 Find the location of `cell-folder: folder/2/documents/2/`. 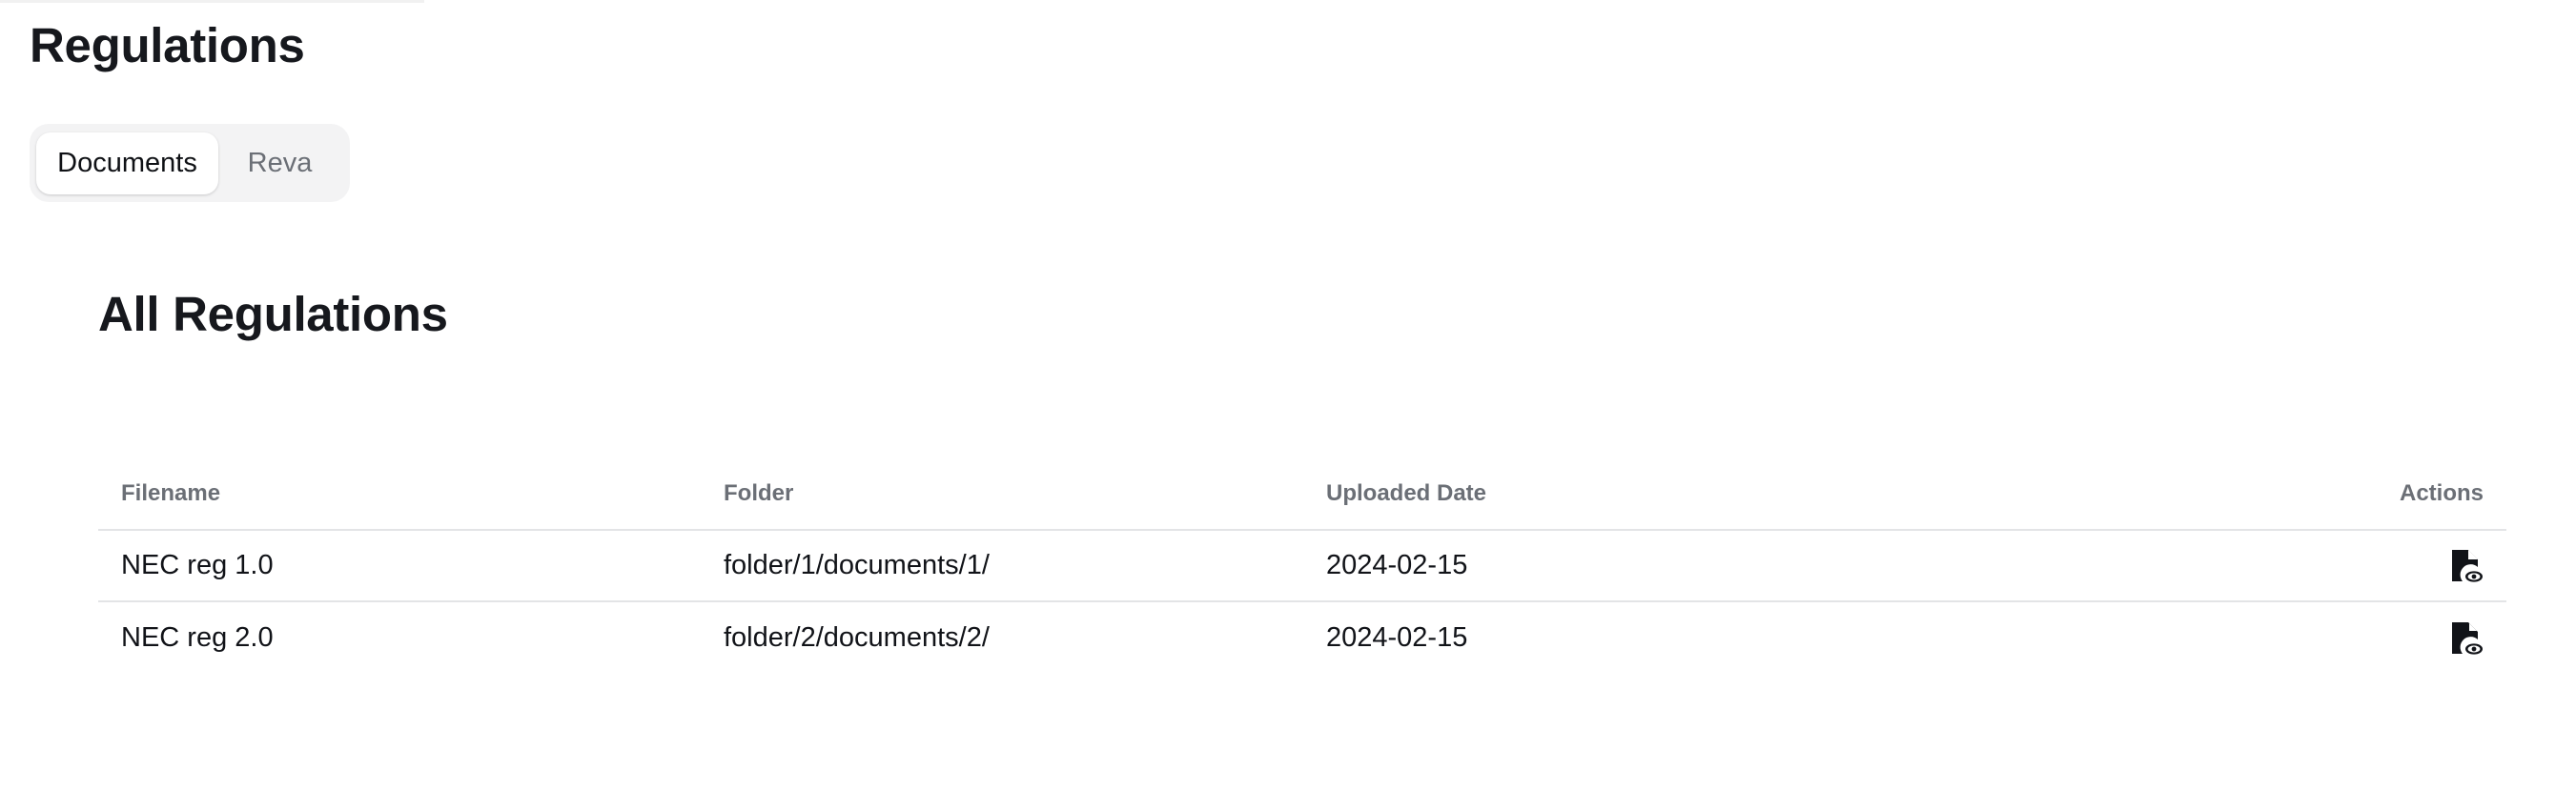

cell-folder: folder/2/documents/2/ is located at coordinates (857, 638).